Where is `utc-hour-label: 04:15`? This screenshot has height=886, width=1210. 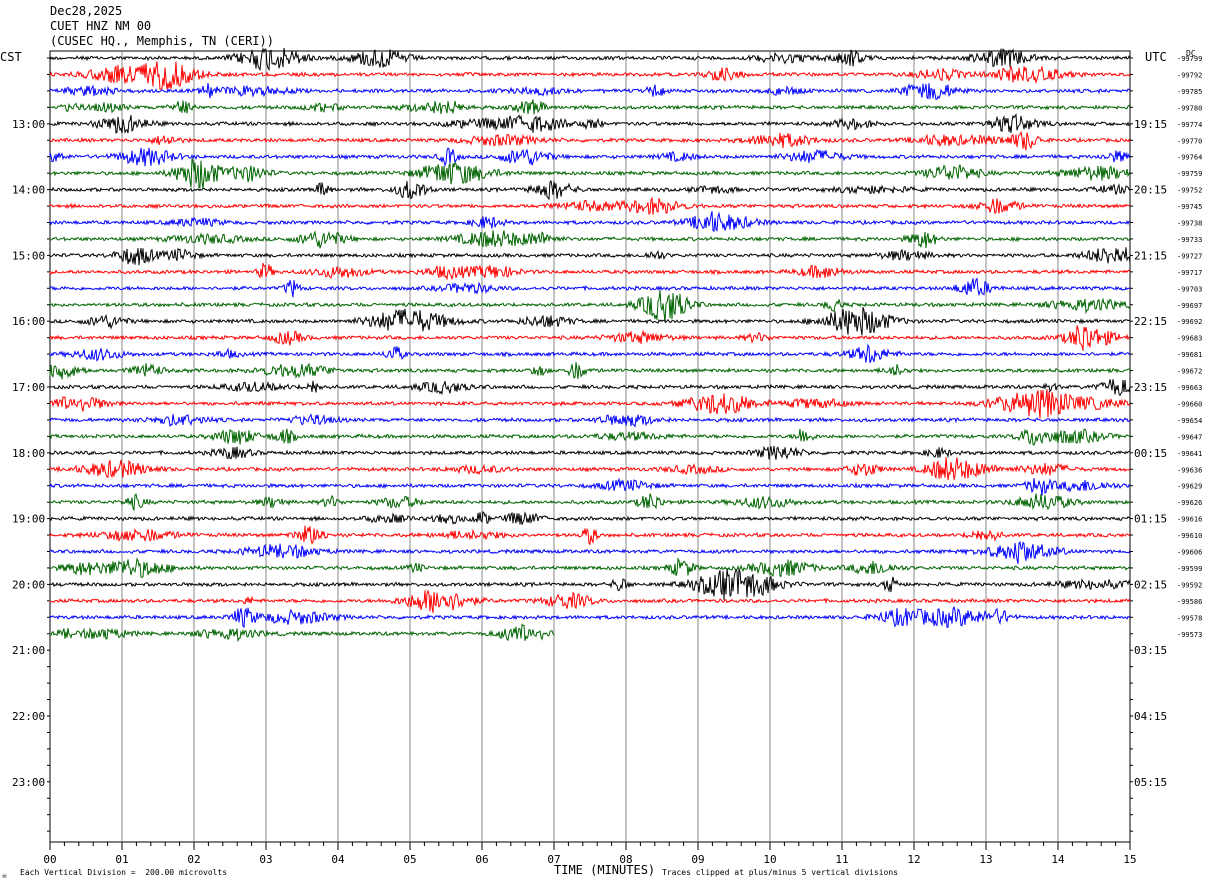 utc-hour-label: 04:15 is located at coordinates (1150, 716).